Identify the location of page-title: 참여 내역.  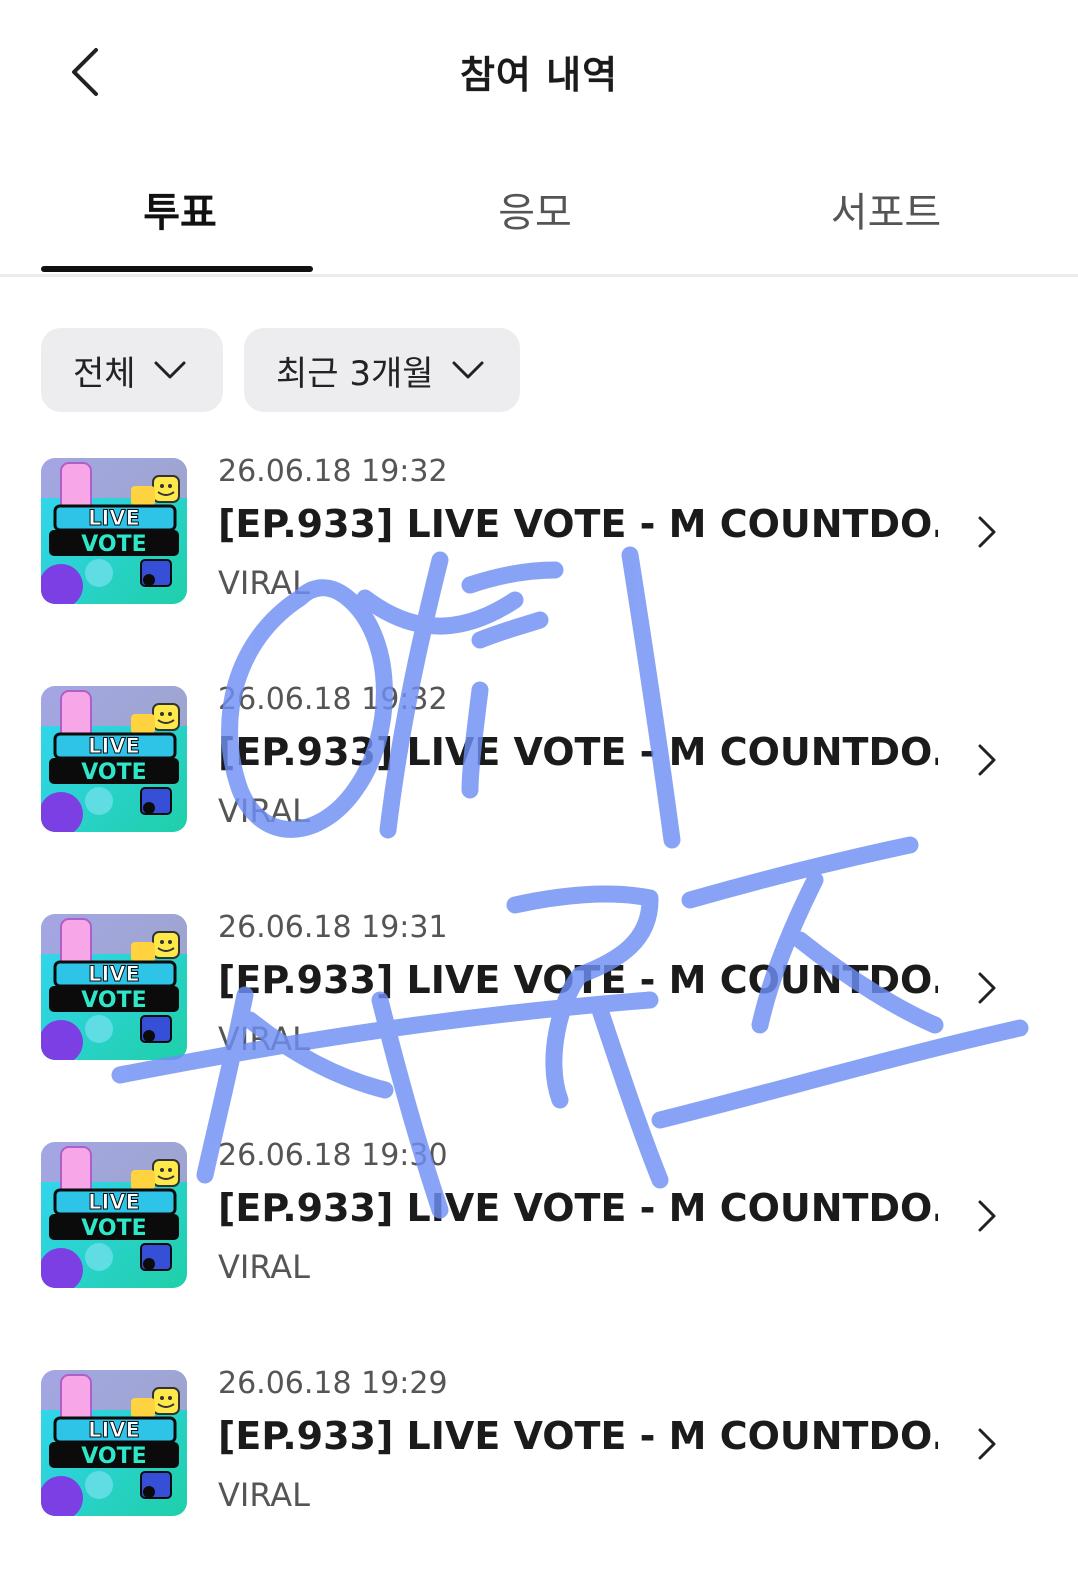
(539, 75).